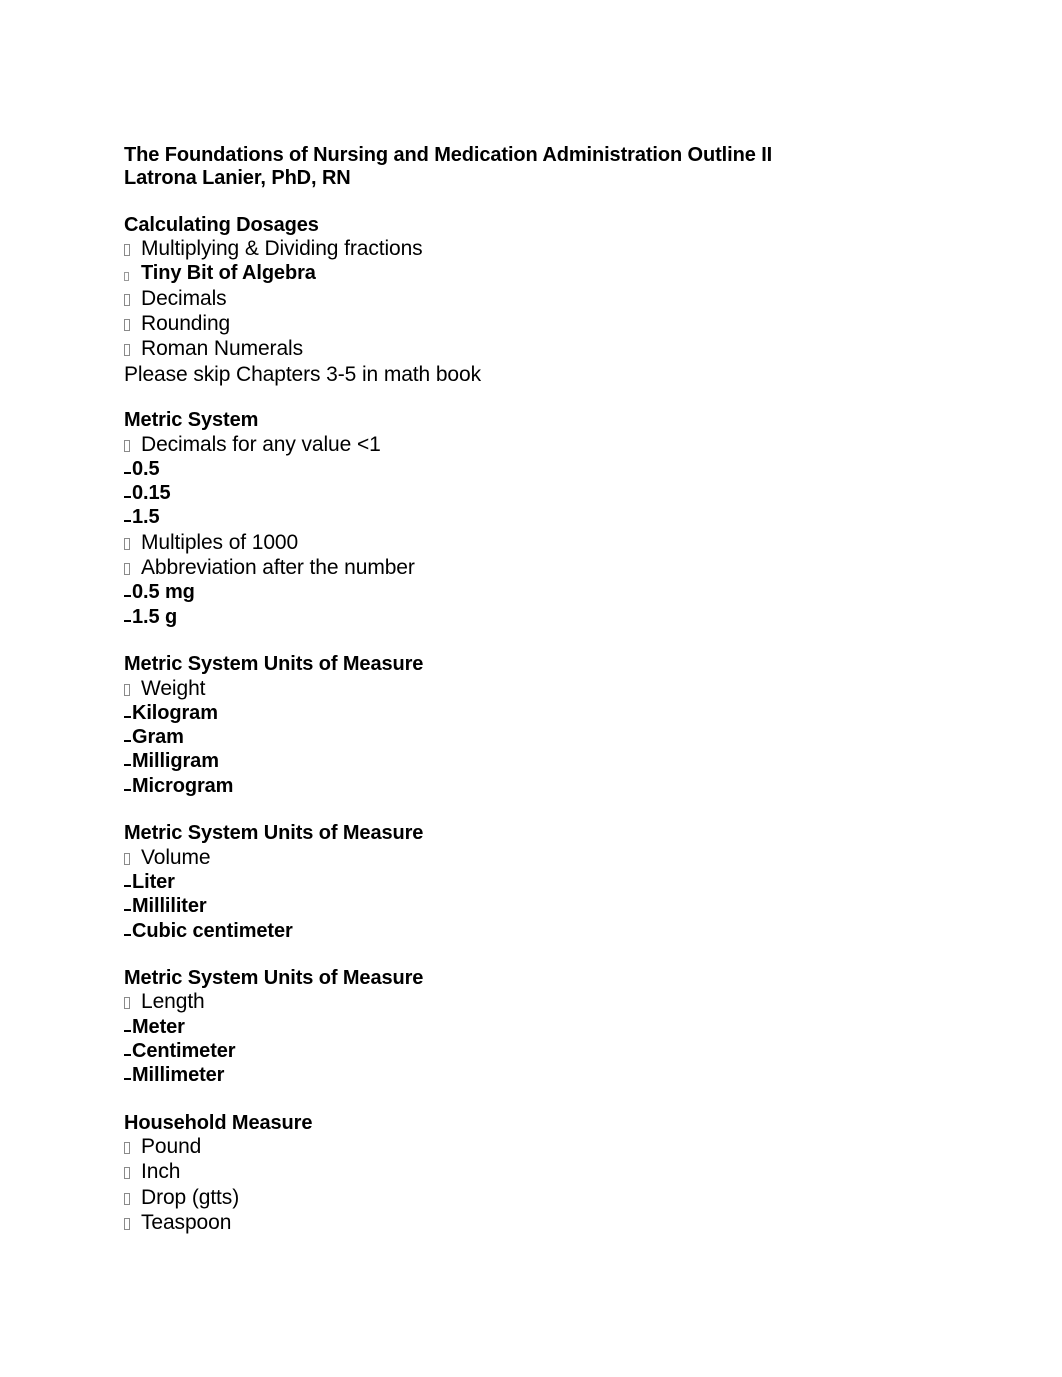  What do you see at coordinates (146, 468) in the screenshot?
I see `list-item-label: 0.5` at bounding box center [146, 468].